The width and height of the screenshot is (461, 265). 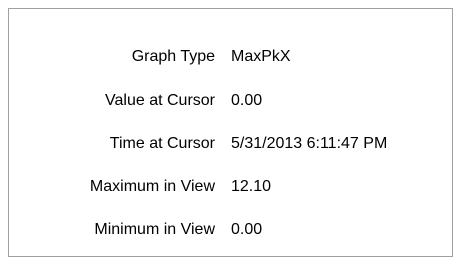 I want to click on graph-type-value: MaxPkX, so click(x=261, y=56).